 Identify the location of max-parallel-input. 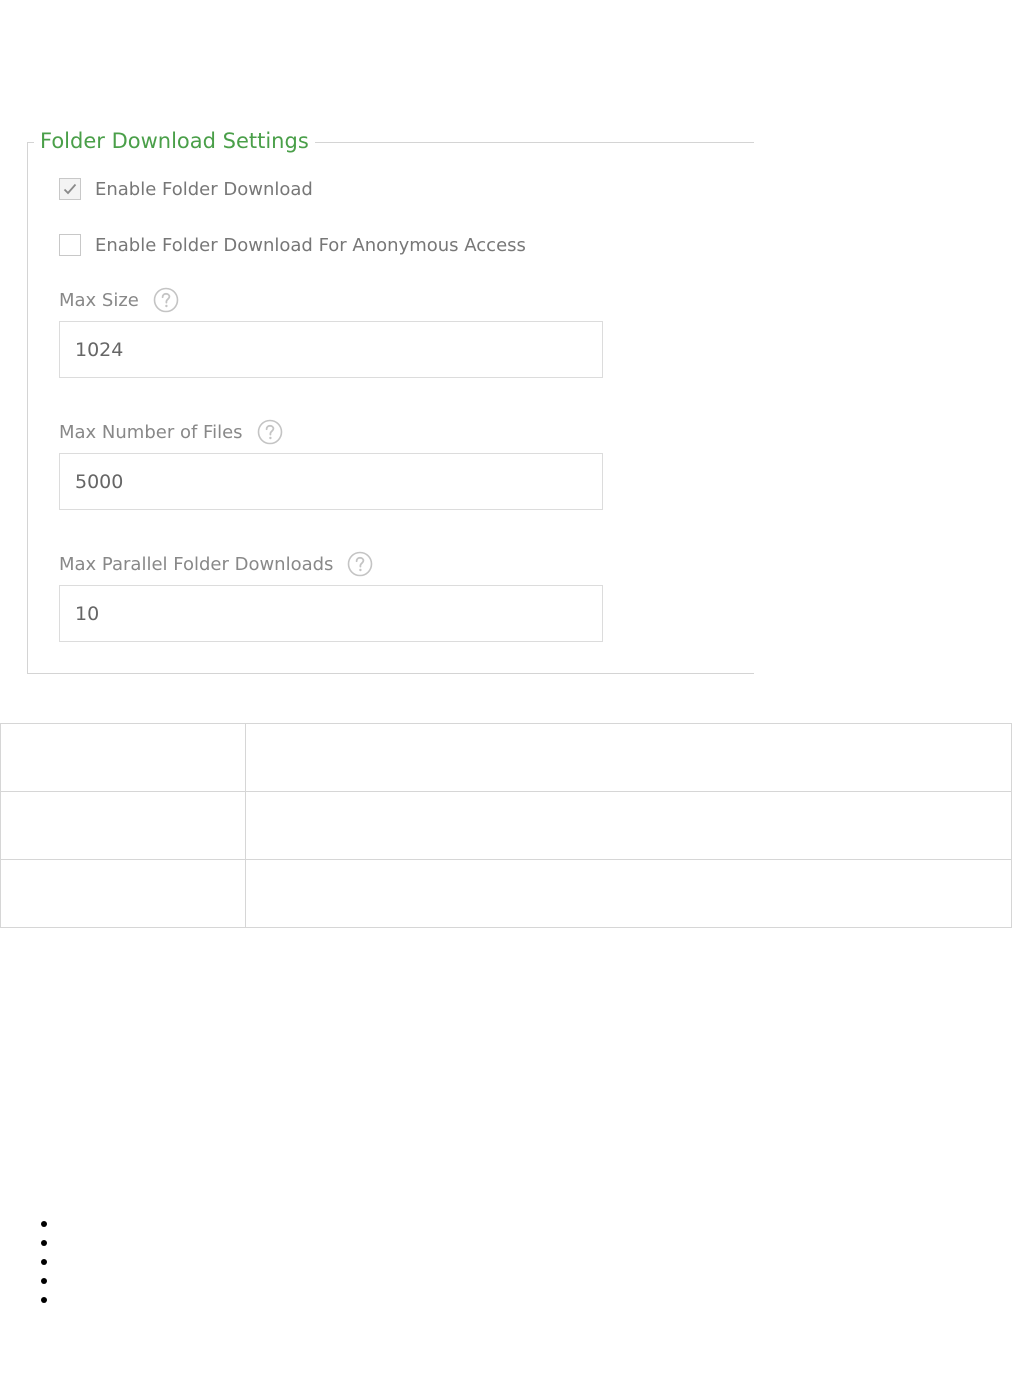
(331, 613).